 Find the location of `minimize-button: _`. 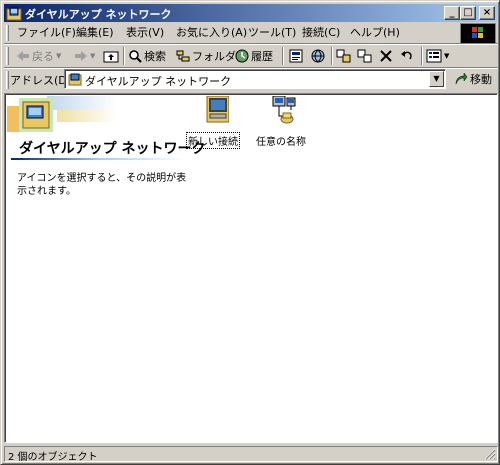

minimize-button: _ is located at coordinates (452, 13).